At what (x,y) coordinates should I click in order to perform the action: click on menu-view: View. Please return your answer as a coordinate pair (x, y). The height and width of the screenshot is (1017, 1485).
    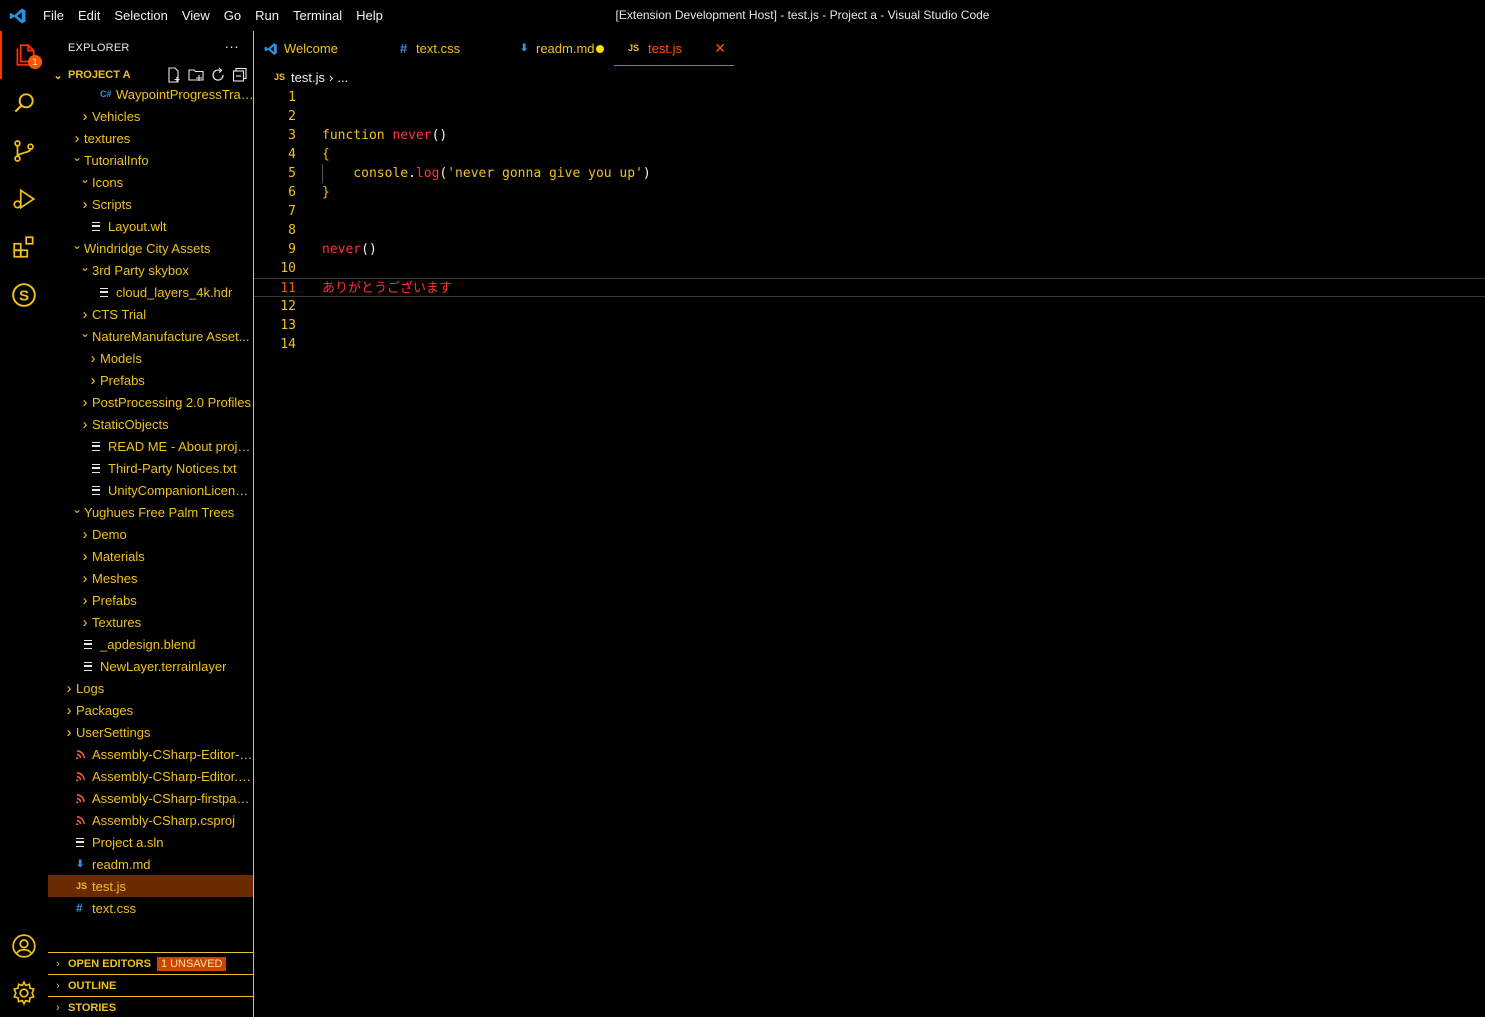
    Looking at the image, I should click on (196, 15).